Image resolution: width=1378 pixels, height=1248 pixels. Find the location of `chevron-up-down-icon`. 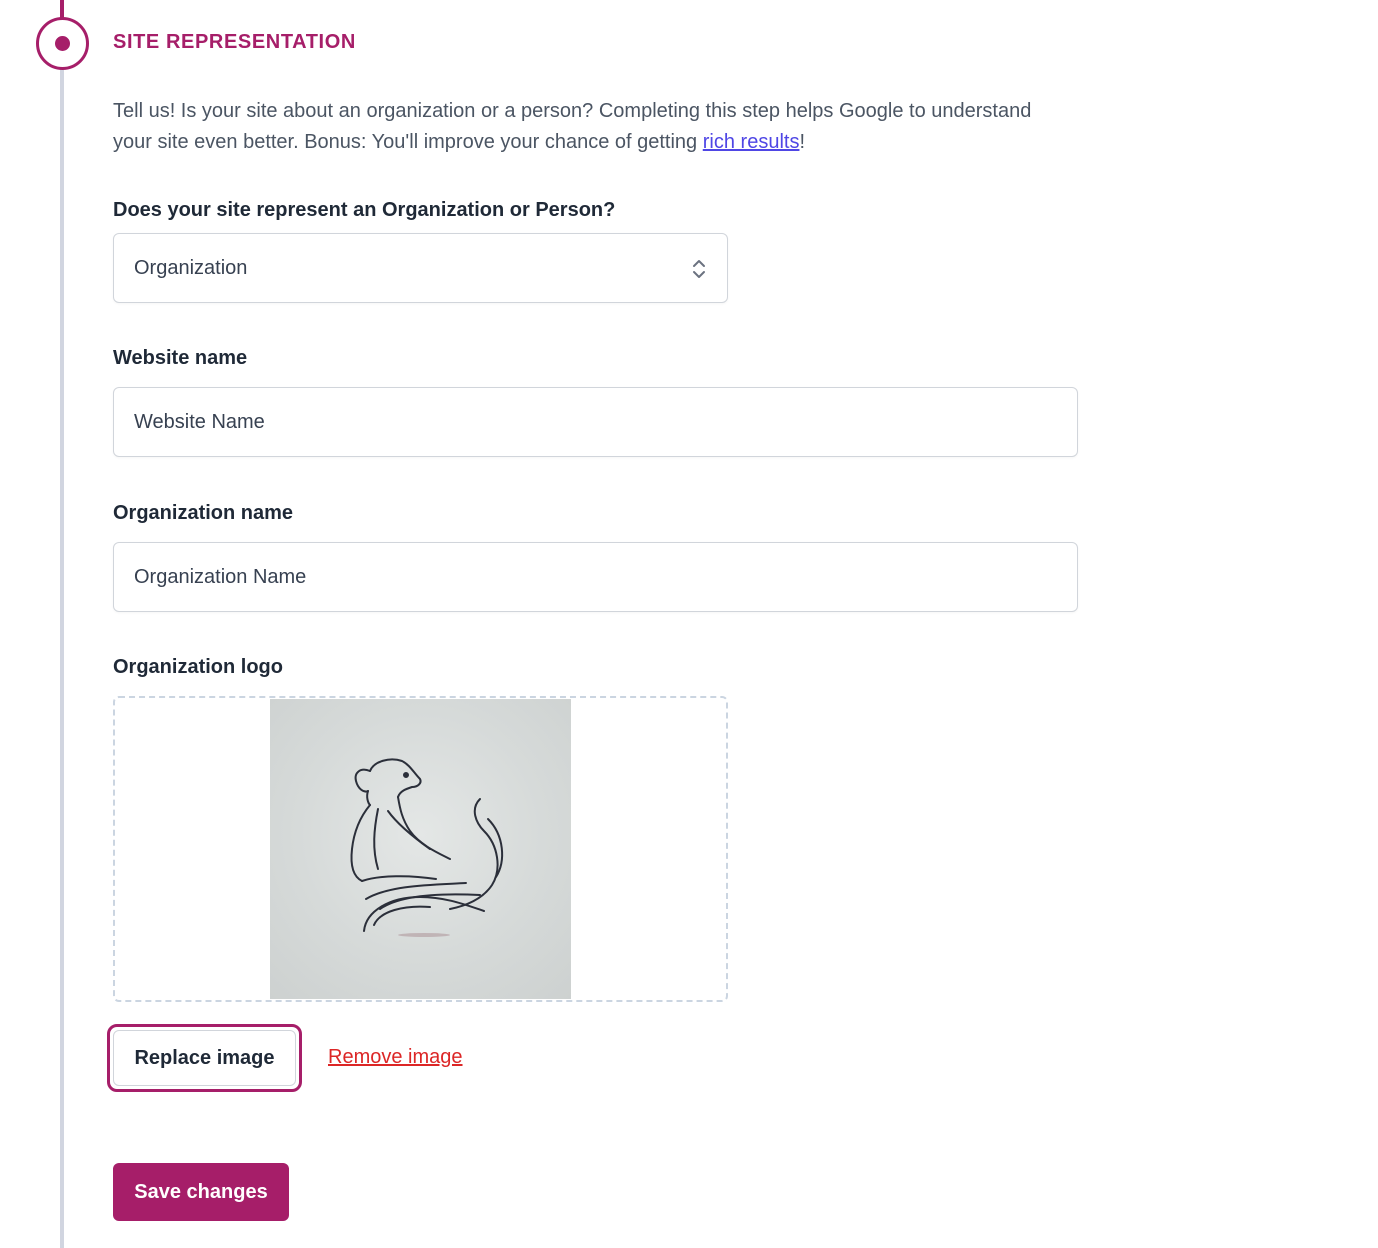

chevron-up-down-icon is located at coordinates (699, 269).